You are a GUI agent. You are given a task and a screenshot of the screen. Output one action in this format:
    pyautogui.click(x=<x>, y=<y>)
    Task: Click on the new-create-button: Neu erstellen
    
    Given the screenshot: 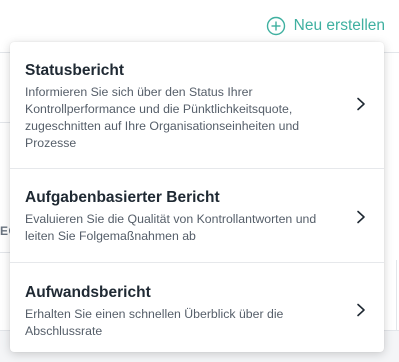 What is the action you would take?
    pyautogui.click(x=325, y=26)
    